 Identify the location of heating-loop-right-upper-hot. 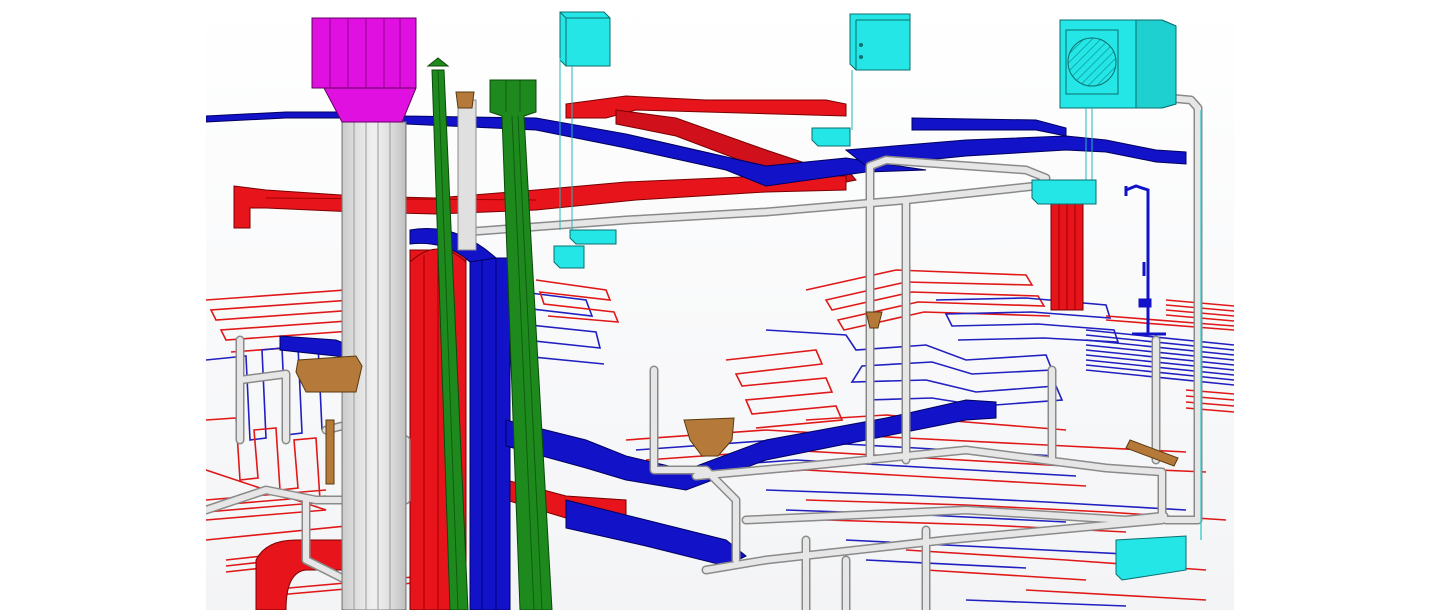
(928, 300).